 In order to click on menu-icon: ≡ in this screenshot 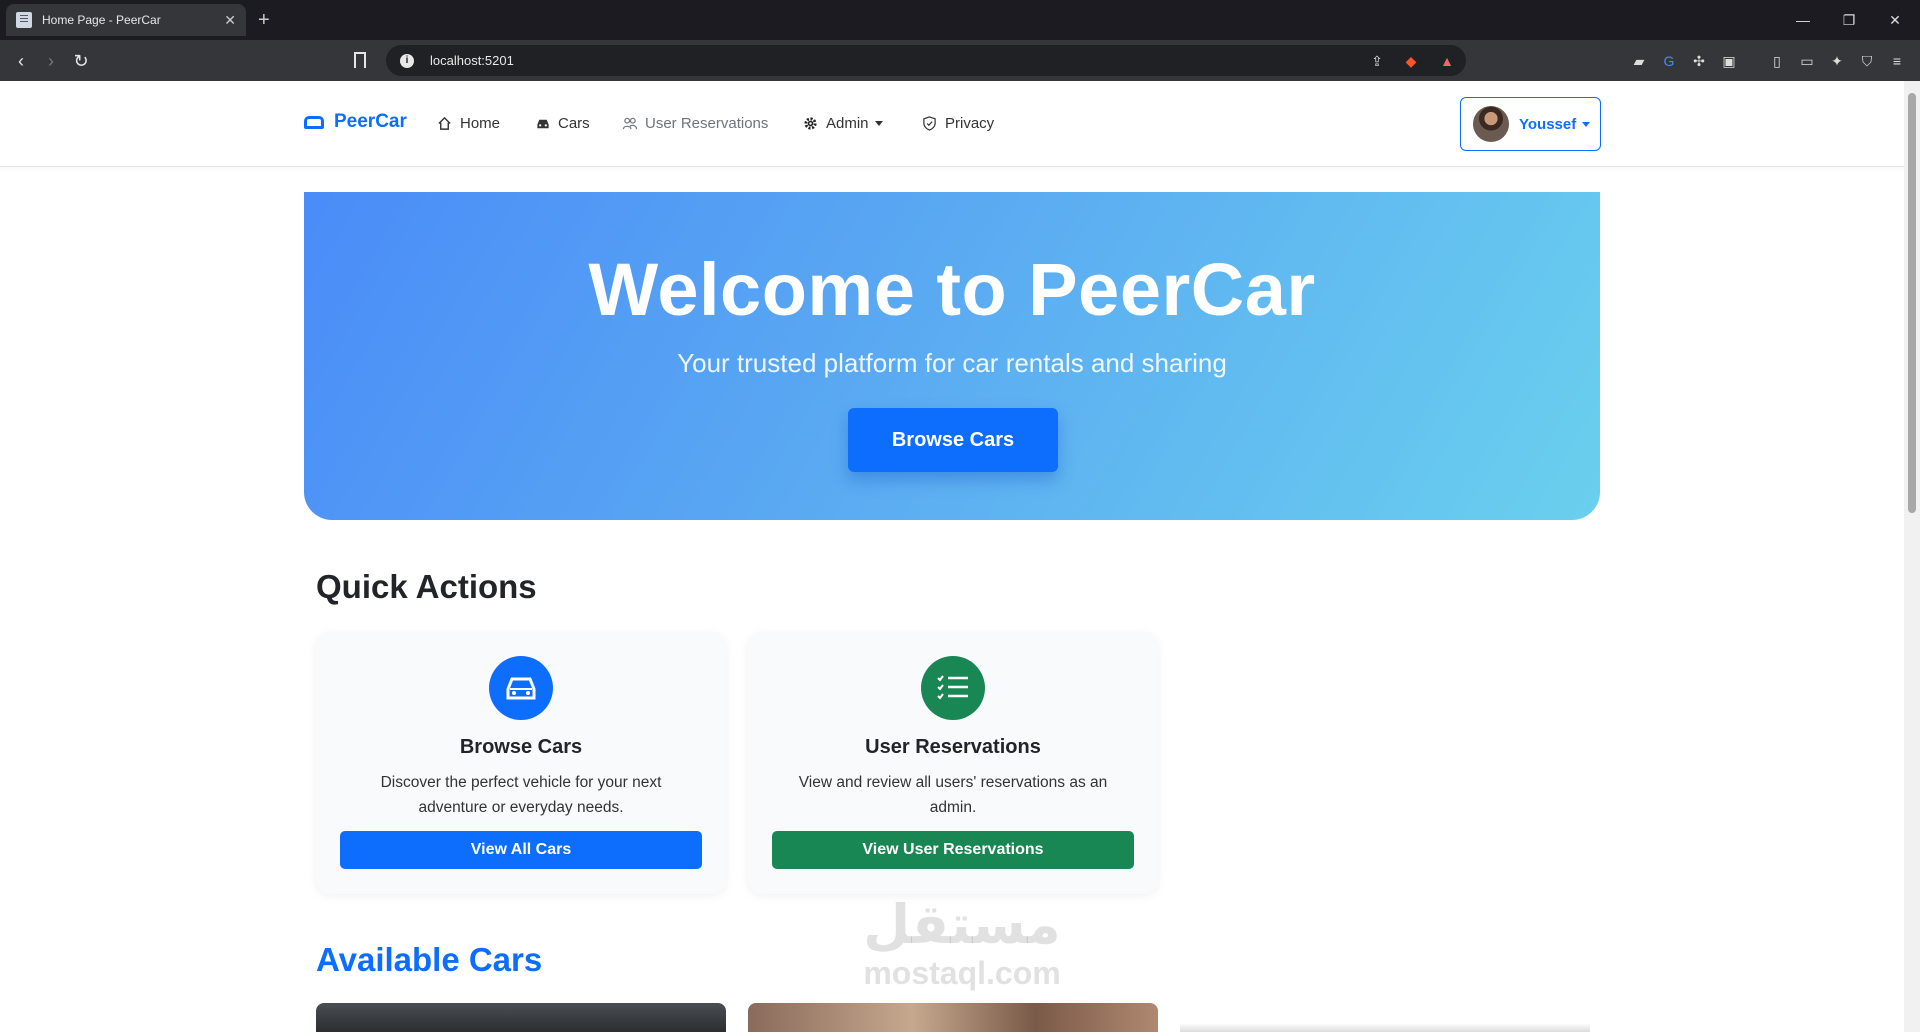, I will do `click(1897, 61)`.